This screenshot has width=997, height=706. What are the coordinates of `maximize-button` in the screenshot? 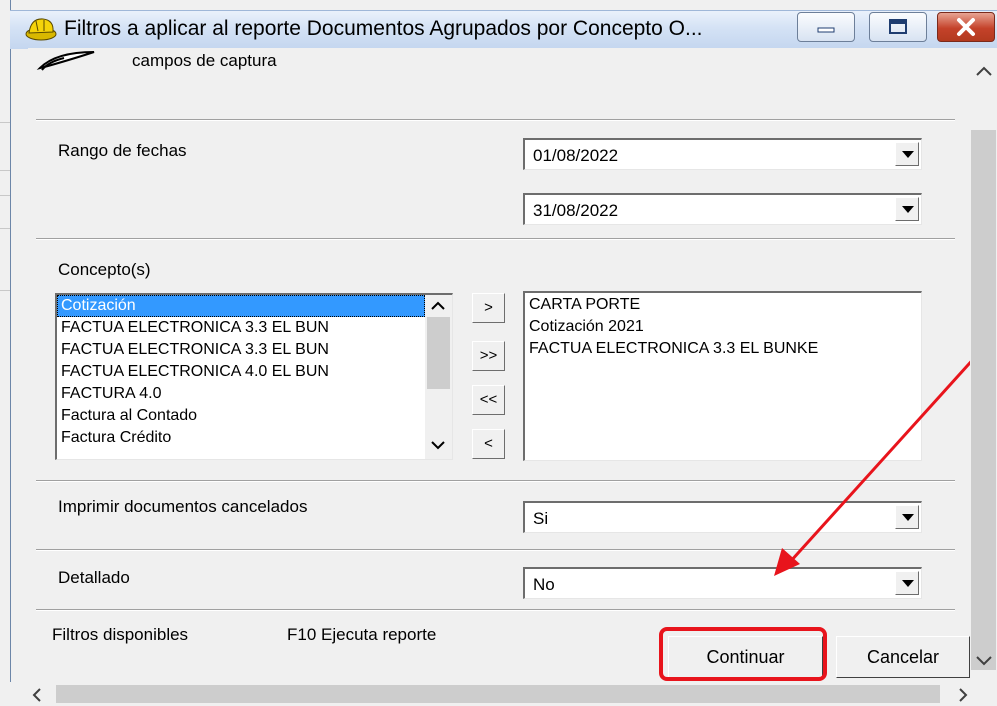 It's located at (898, 27).